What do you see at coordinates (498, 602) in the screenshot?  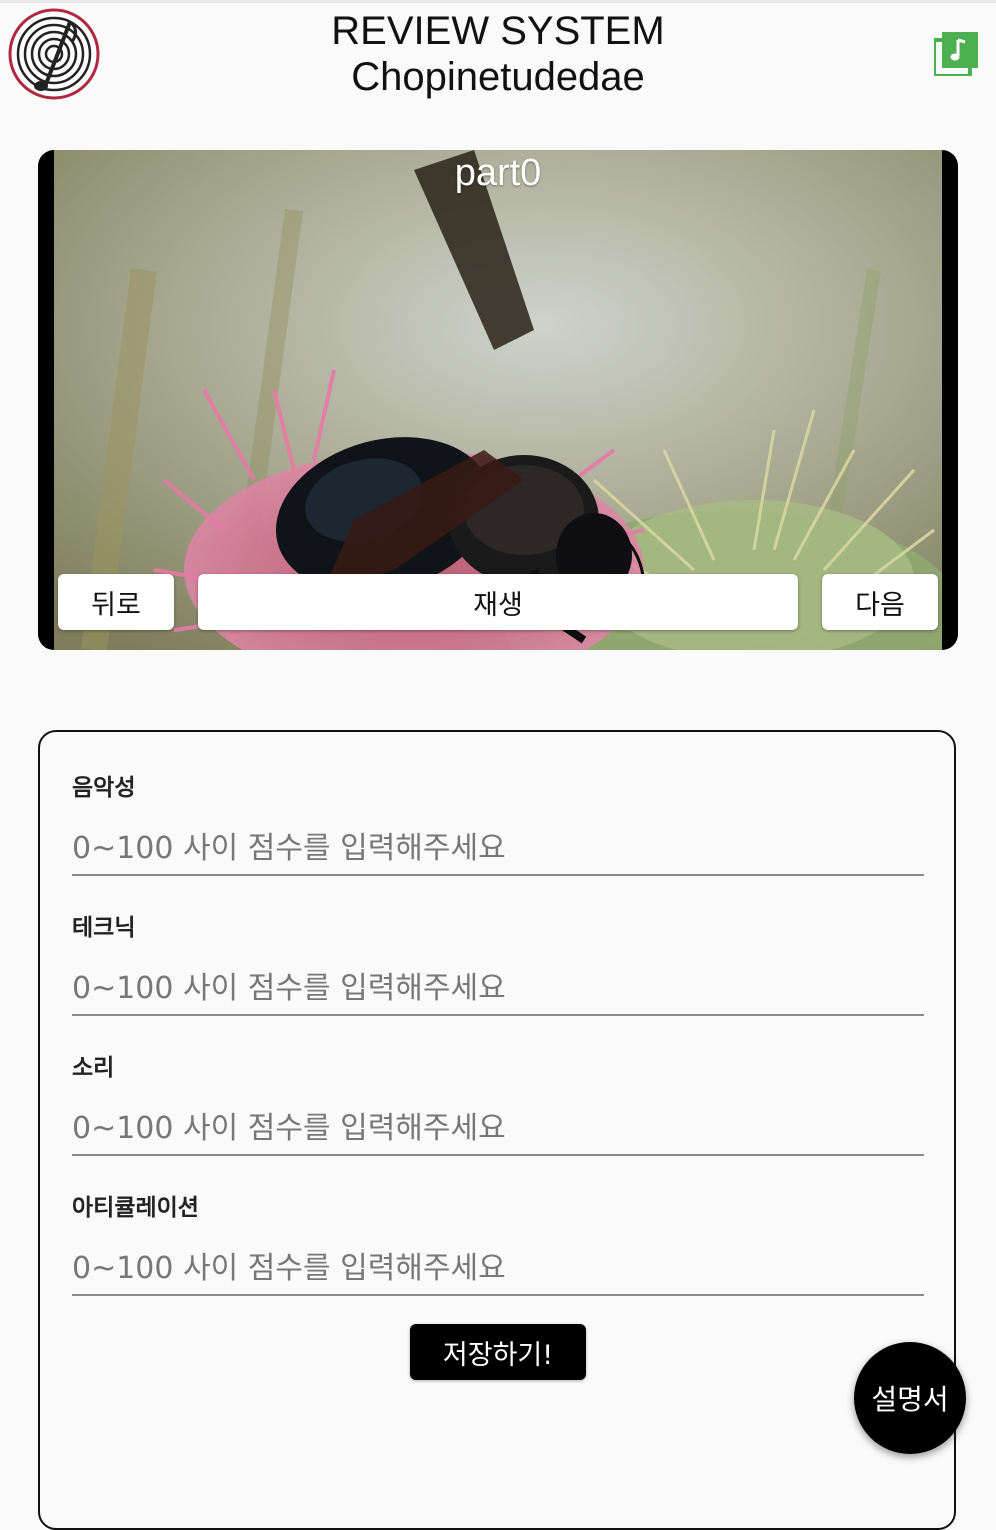 I see `play-button: 재생` at bounding box center [498, 602].